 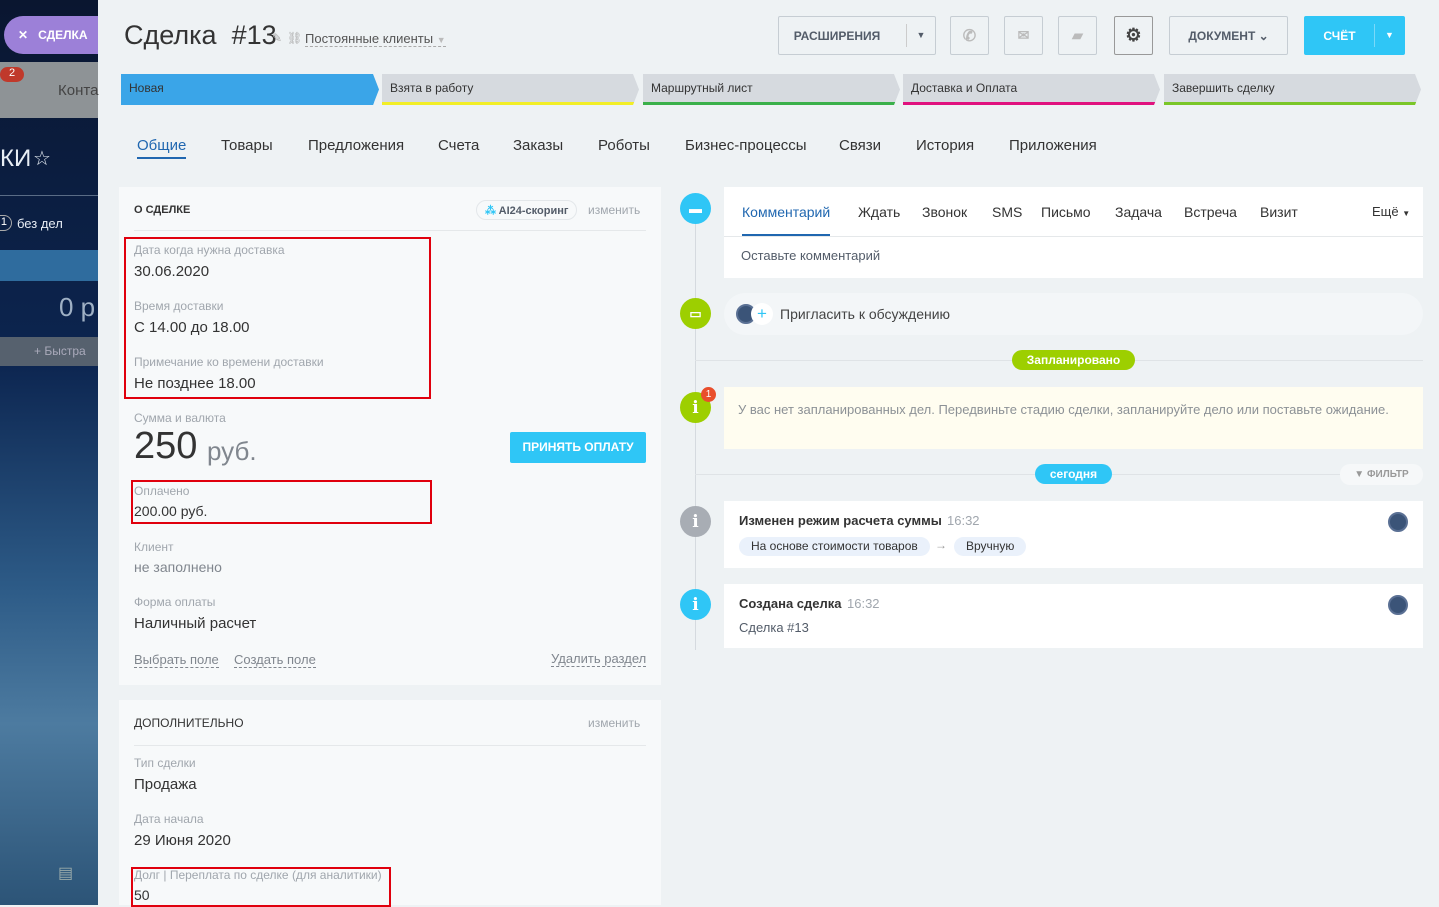 What do you see at coordinates (1053, 145) in the screenshot?
I see `tab-applications: Приложения` at bounding box center [1053, 145].